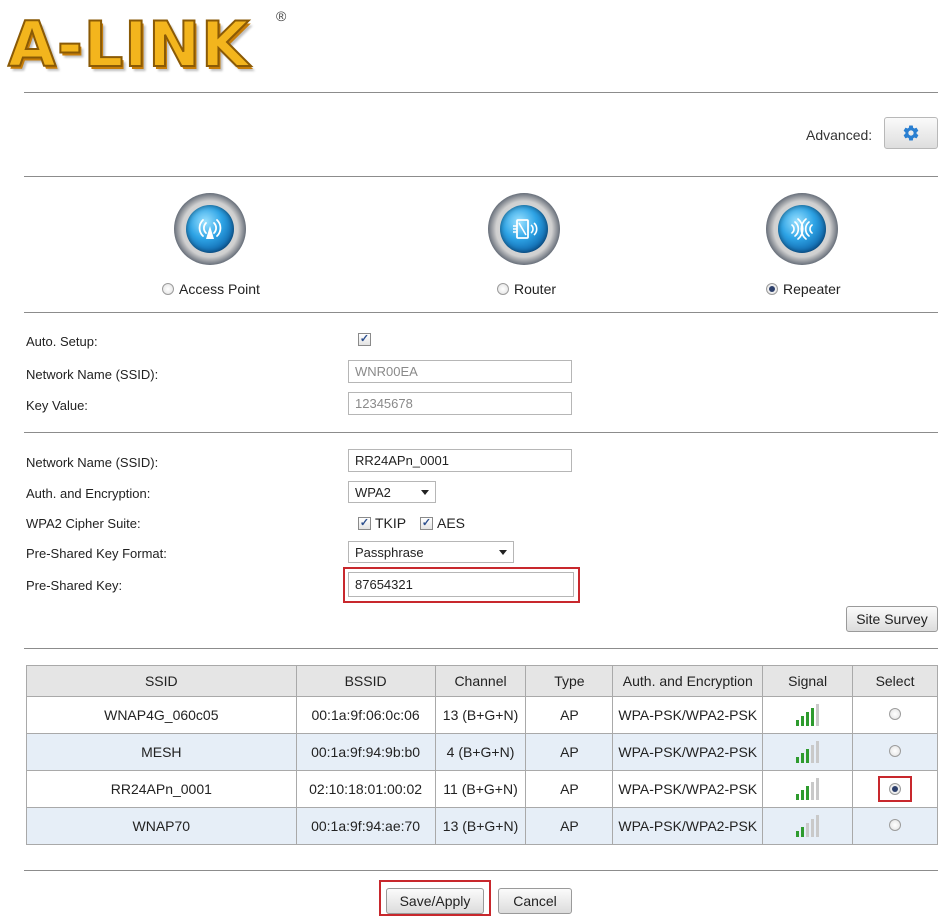 Image resolution: width=938 pixels, height=916 pixels. I want to click on cell-channel: 11 (B+G+N), so click(480, 789).